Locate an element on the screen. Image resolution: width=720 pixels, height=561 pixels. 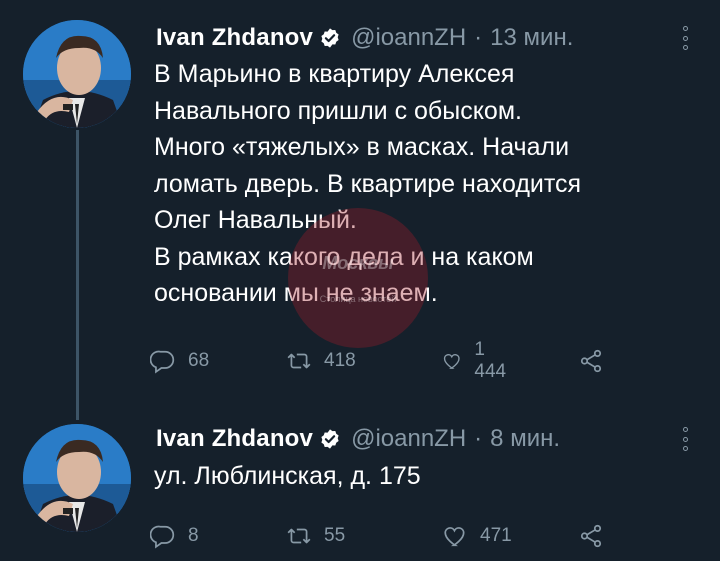
retweet-button: 418 is located at coordinates (321, 361).